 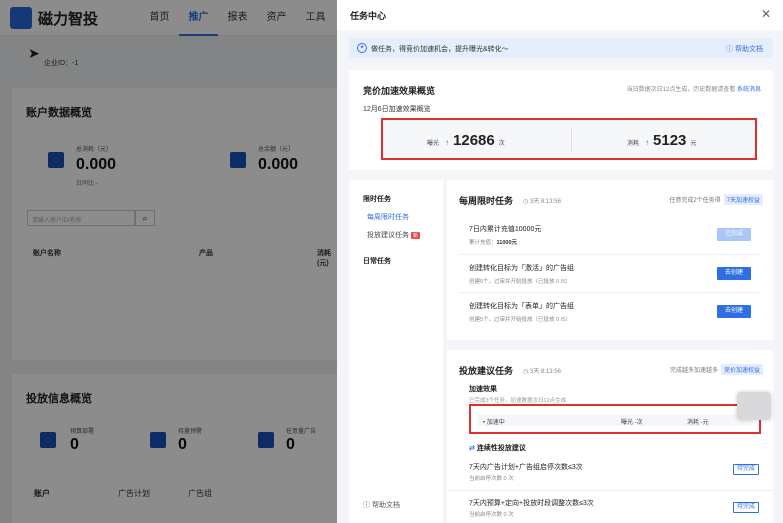 I want to click on task-title: 7日内累计充值10000元, so click(x=505, y=229).